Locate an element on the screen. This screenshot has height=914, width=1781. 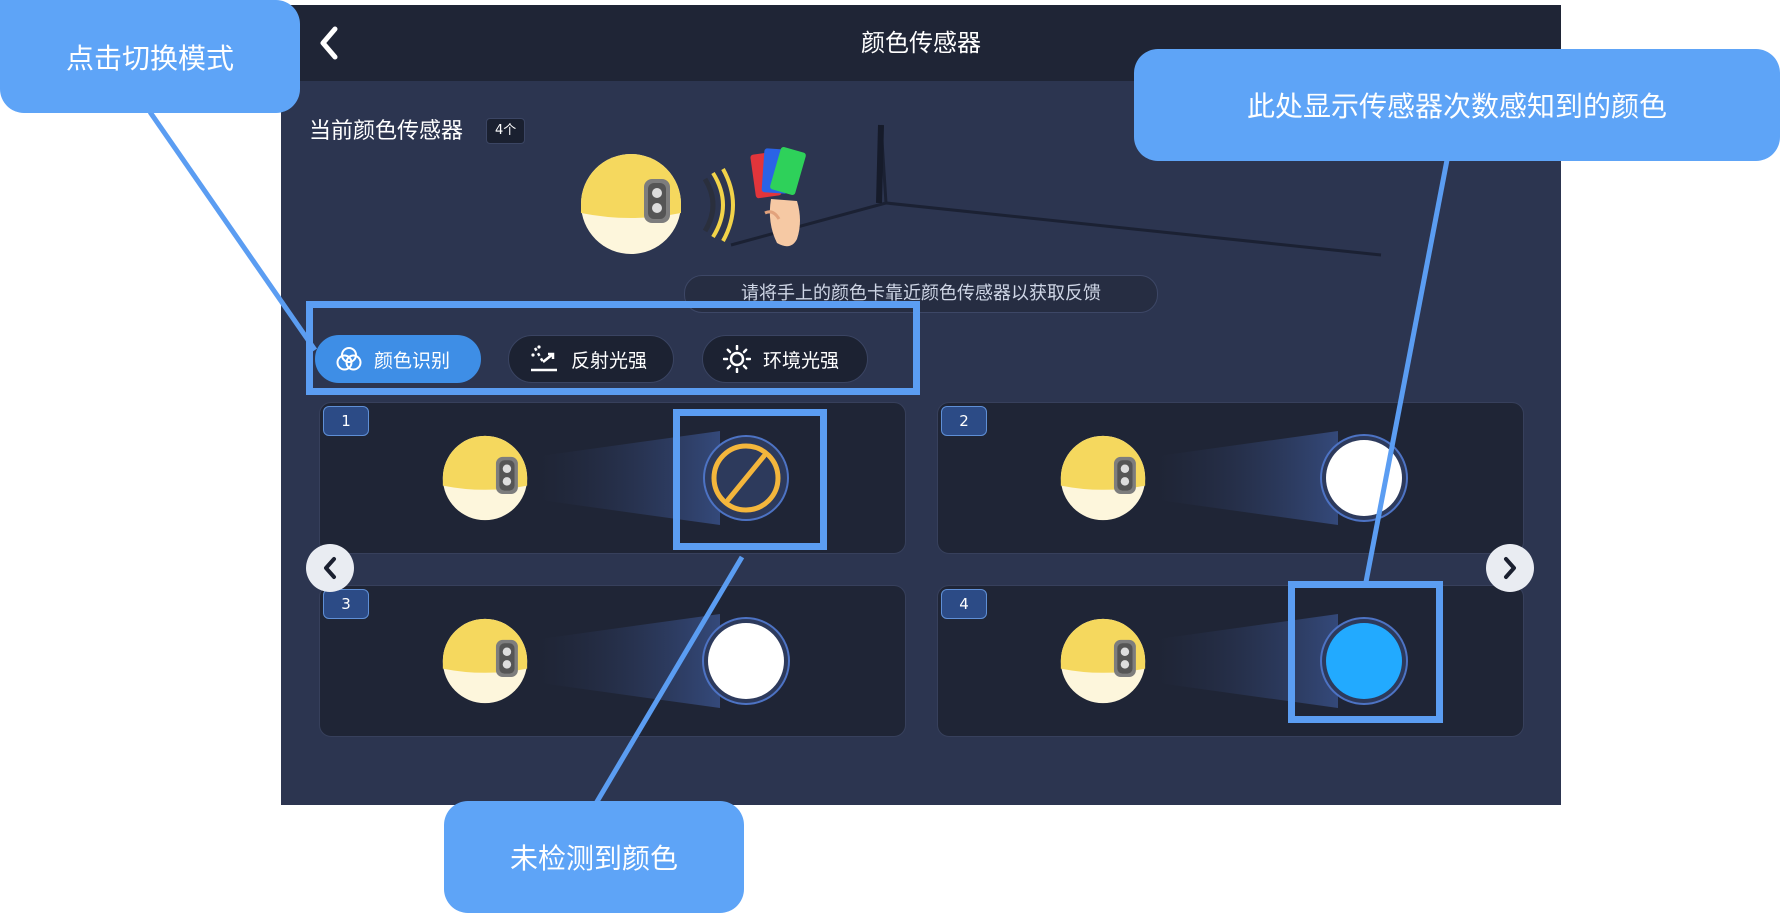
no-color-highlight is located at coordinates (750, 479).